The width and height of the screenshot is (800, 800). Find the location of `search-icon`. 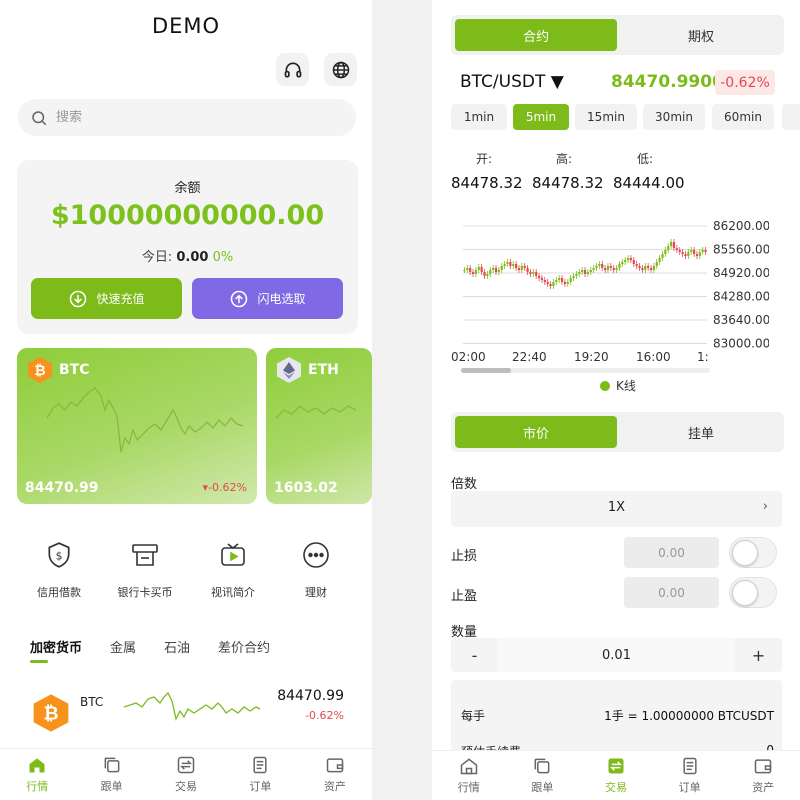

search-icon is located at coordinates (39, 117).